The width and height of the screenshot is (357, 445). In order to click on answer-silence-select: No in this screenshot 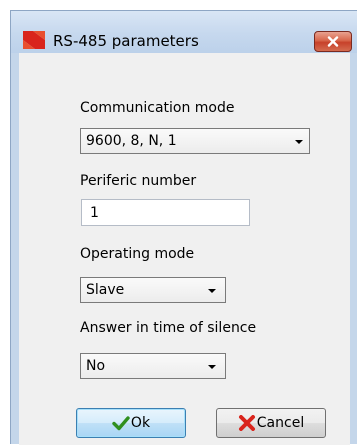, I will do `click(153, 366)`.